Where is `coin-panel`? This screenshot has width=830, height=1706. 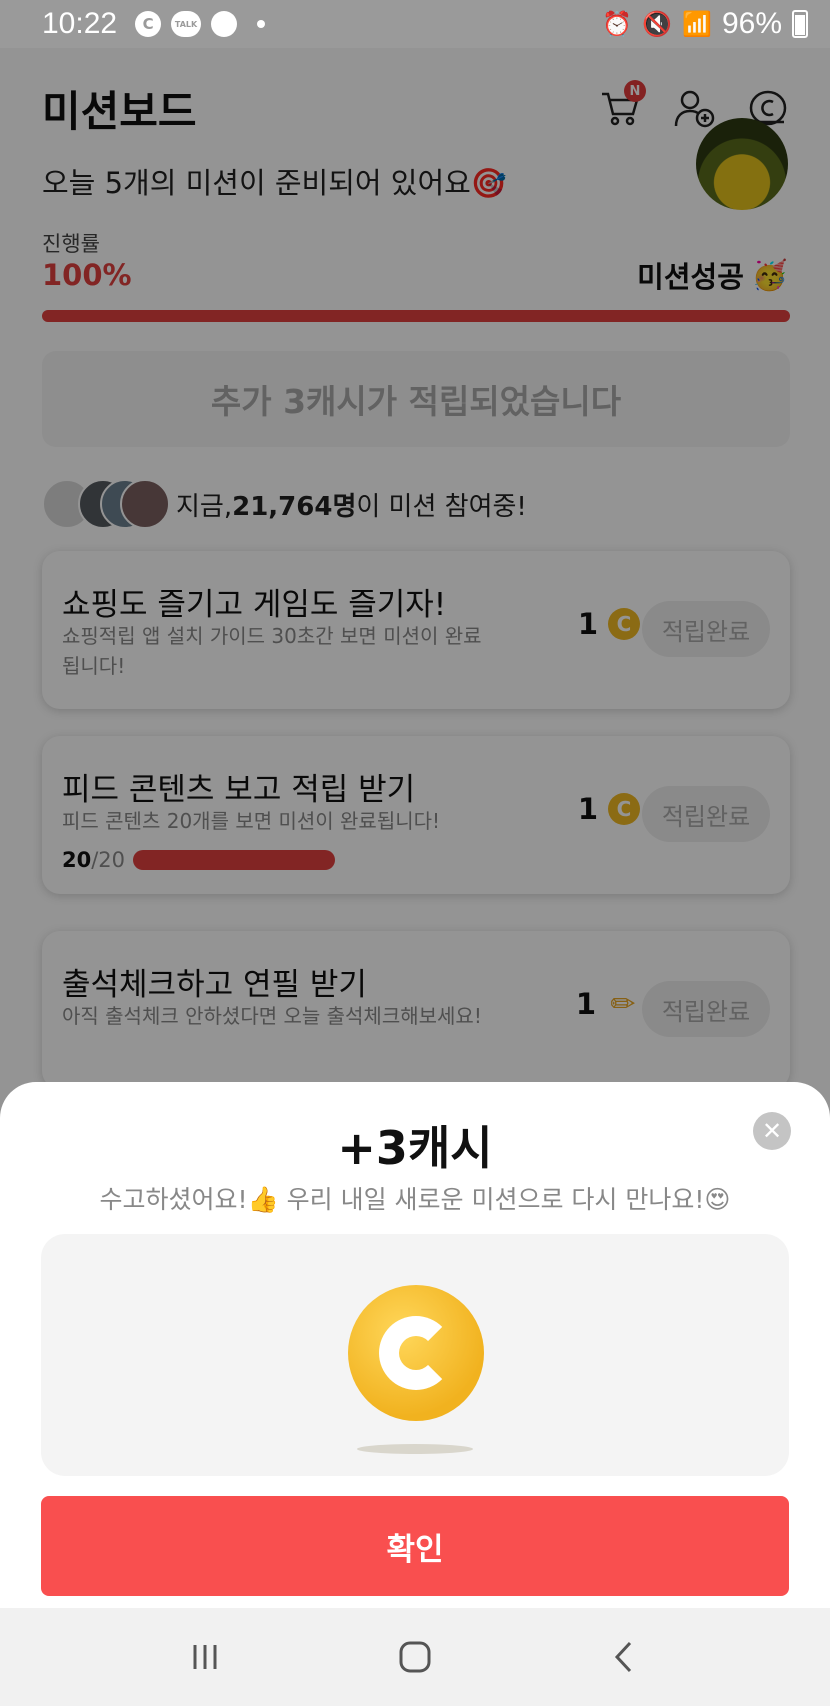
coin-panel is located at coordinates (415, 1355).